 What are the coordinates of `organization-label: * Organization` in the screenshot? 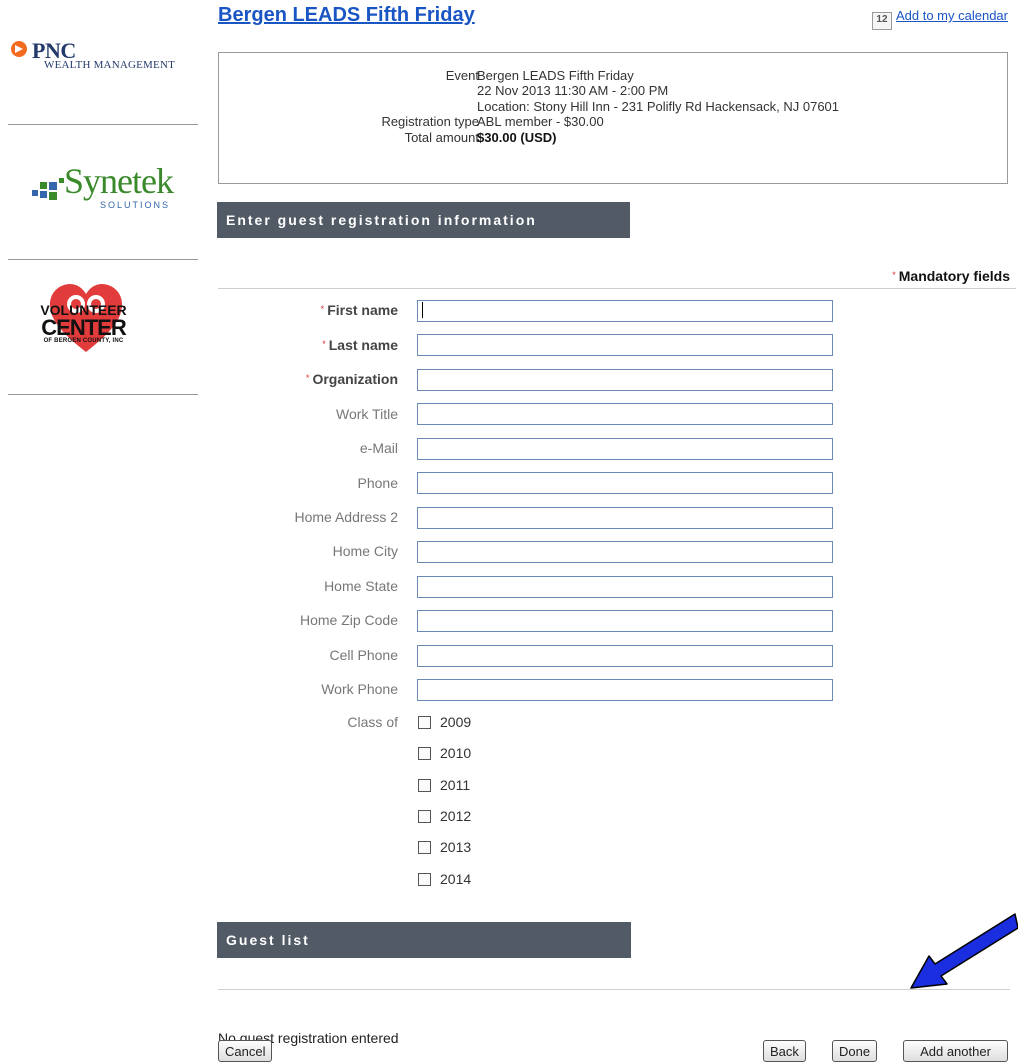 It's located at (351, 379).